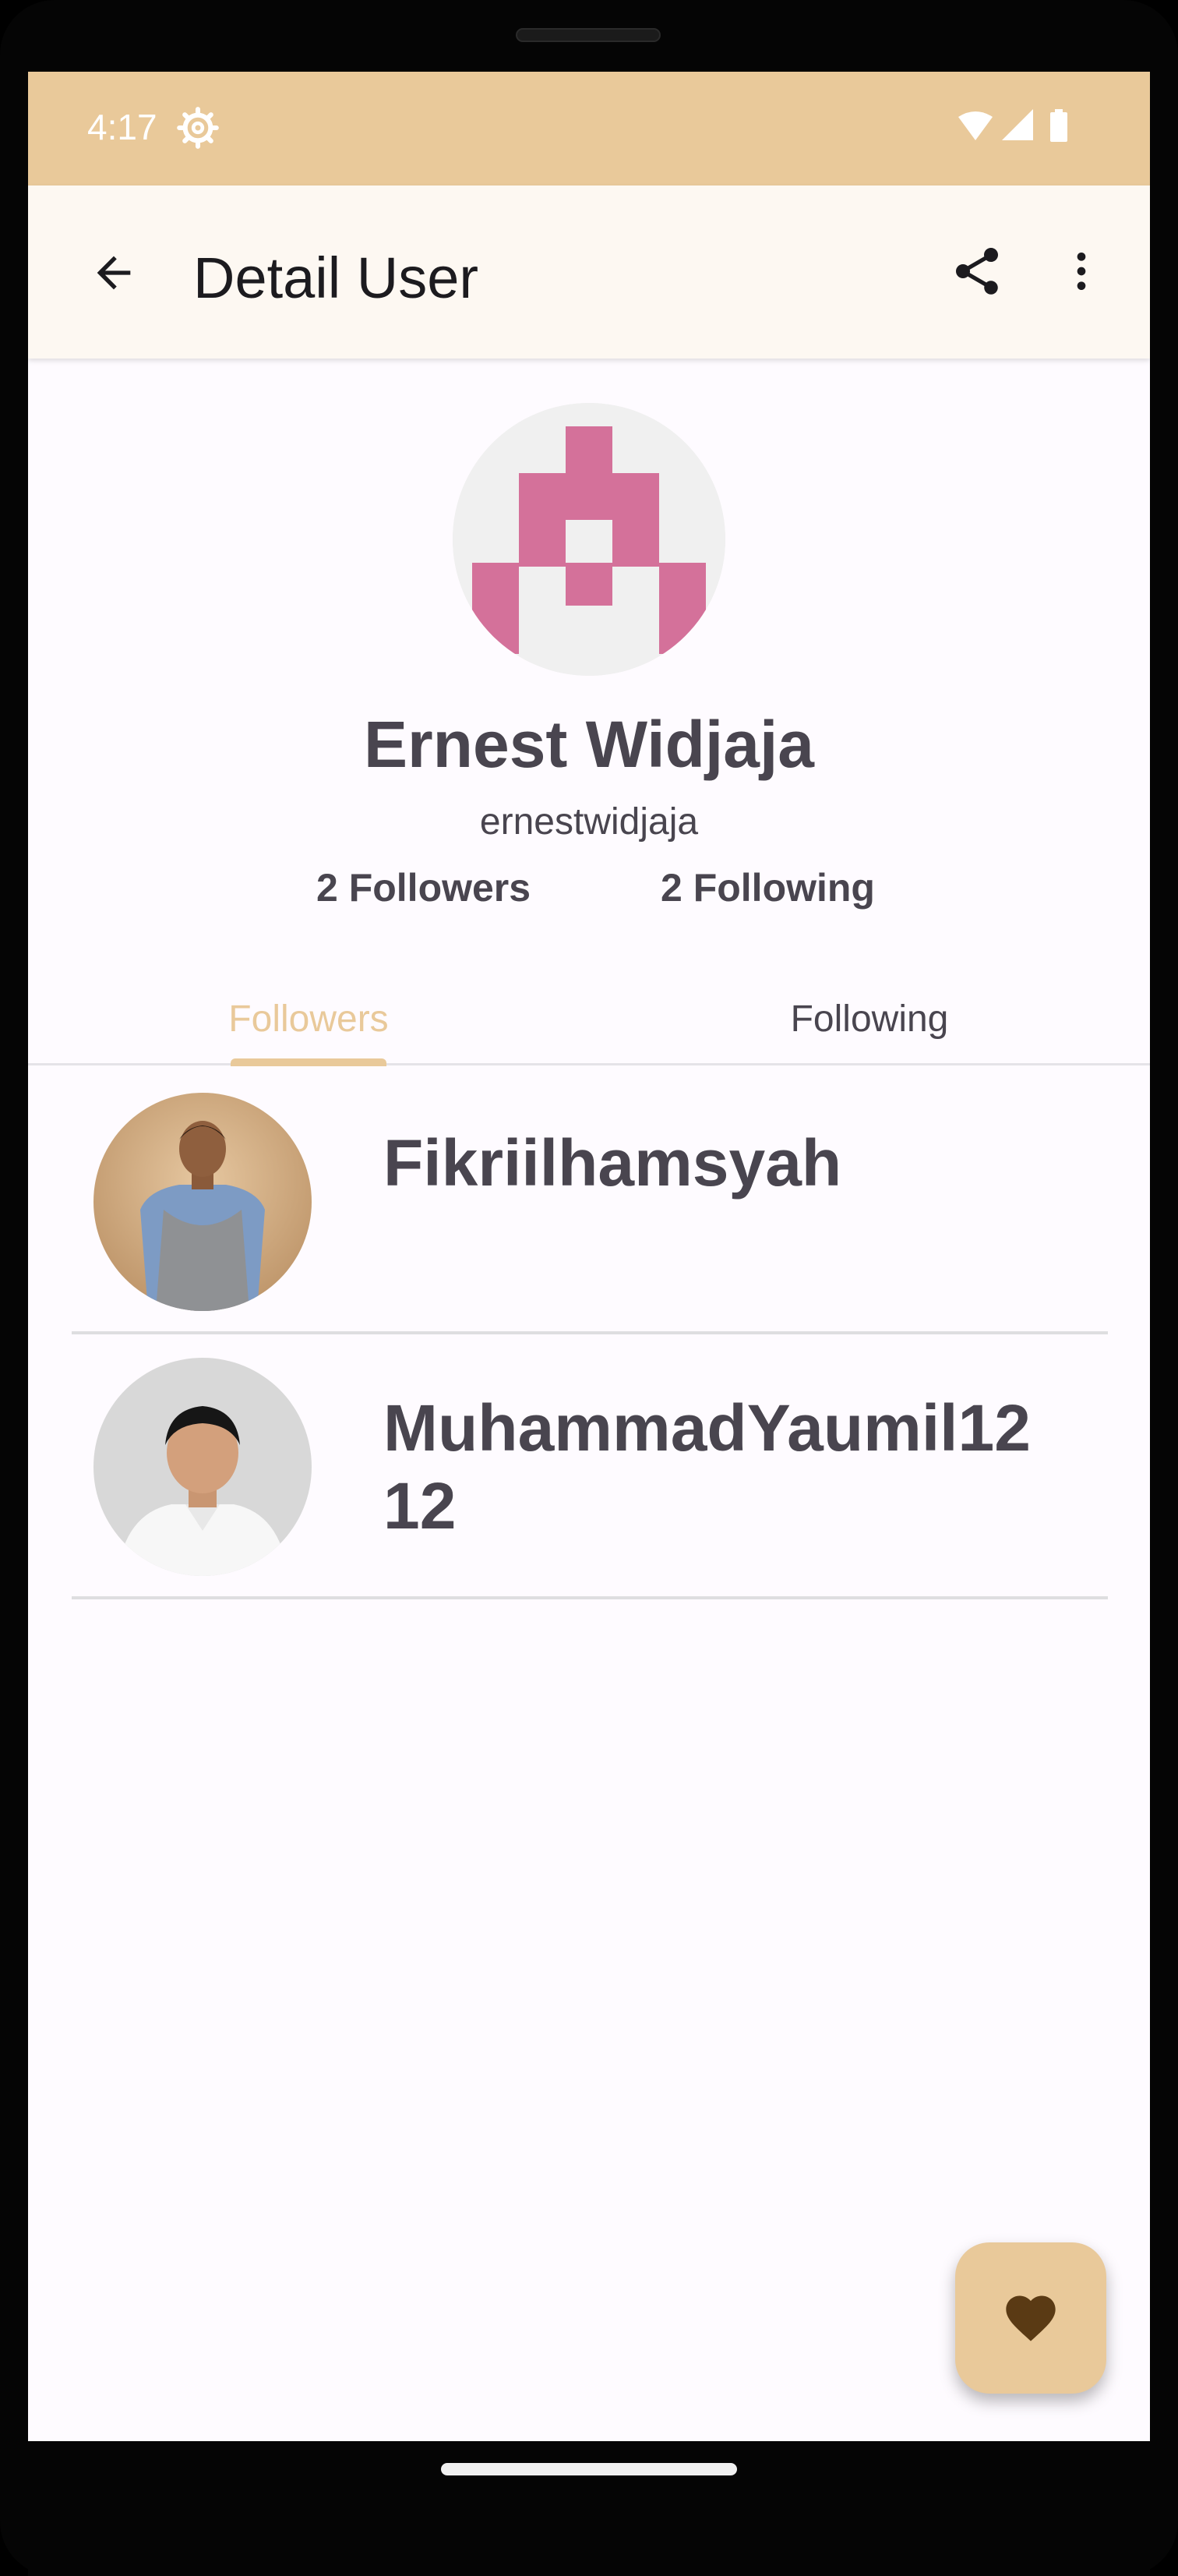 The image size is (1178, 2576). Describe the element at coordinates (308, 1062) in the screenshot. I see `tab-indicator` at that location.